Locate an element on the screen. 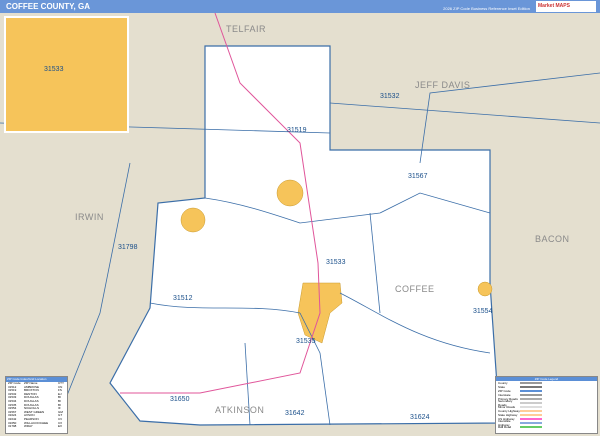 The image size is (600, 436). zip-label: 31533 is located at coordinates (336, 262).